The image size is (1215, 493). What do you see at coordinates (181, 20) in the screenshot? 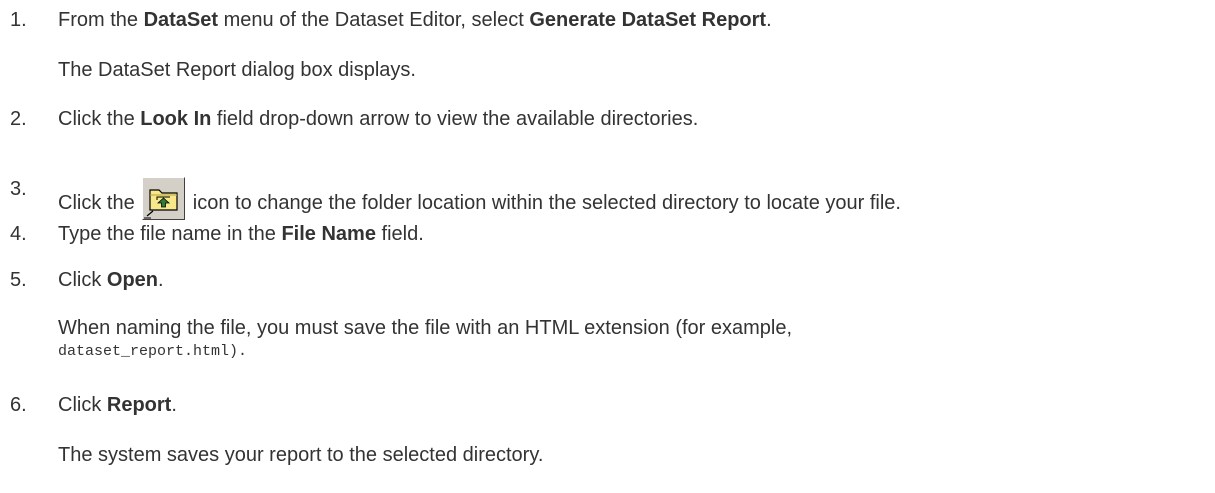
I see `menu-name: DataSet` at bounding box center [181, 20].